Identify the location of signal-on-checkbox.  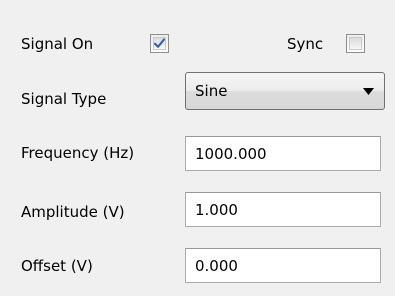
(159, 43).